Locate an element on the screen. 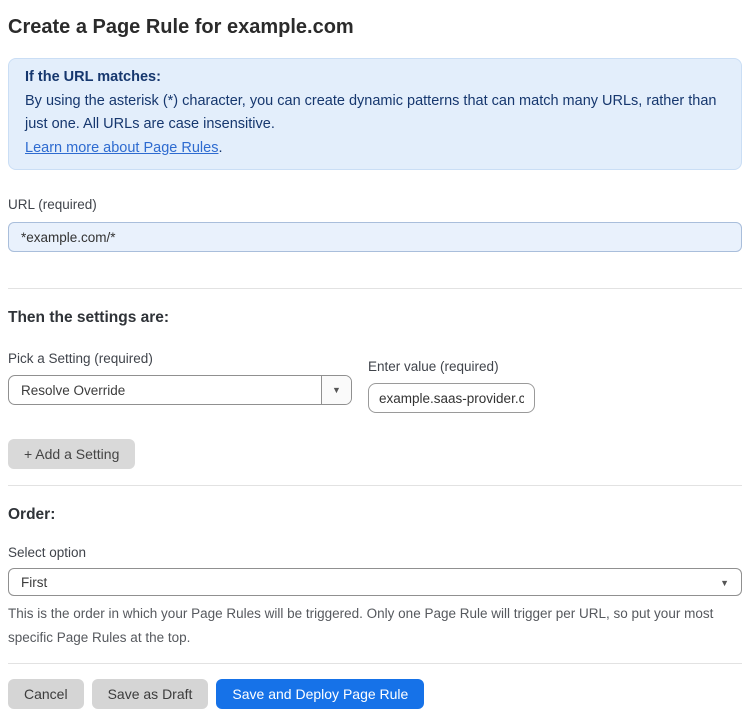  order-select-value: First is located at coordinates (34, 582).